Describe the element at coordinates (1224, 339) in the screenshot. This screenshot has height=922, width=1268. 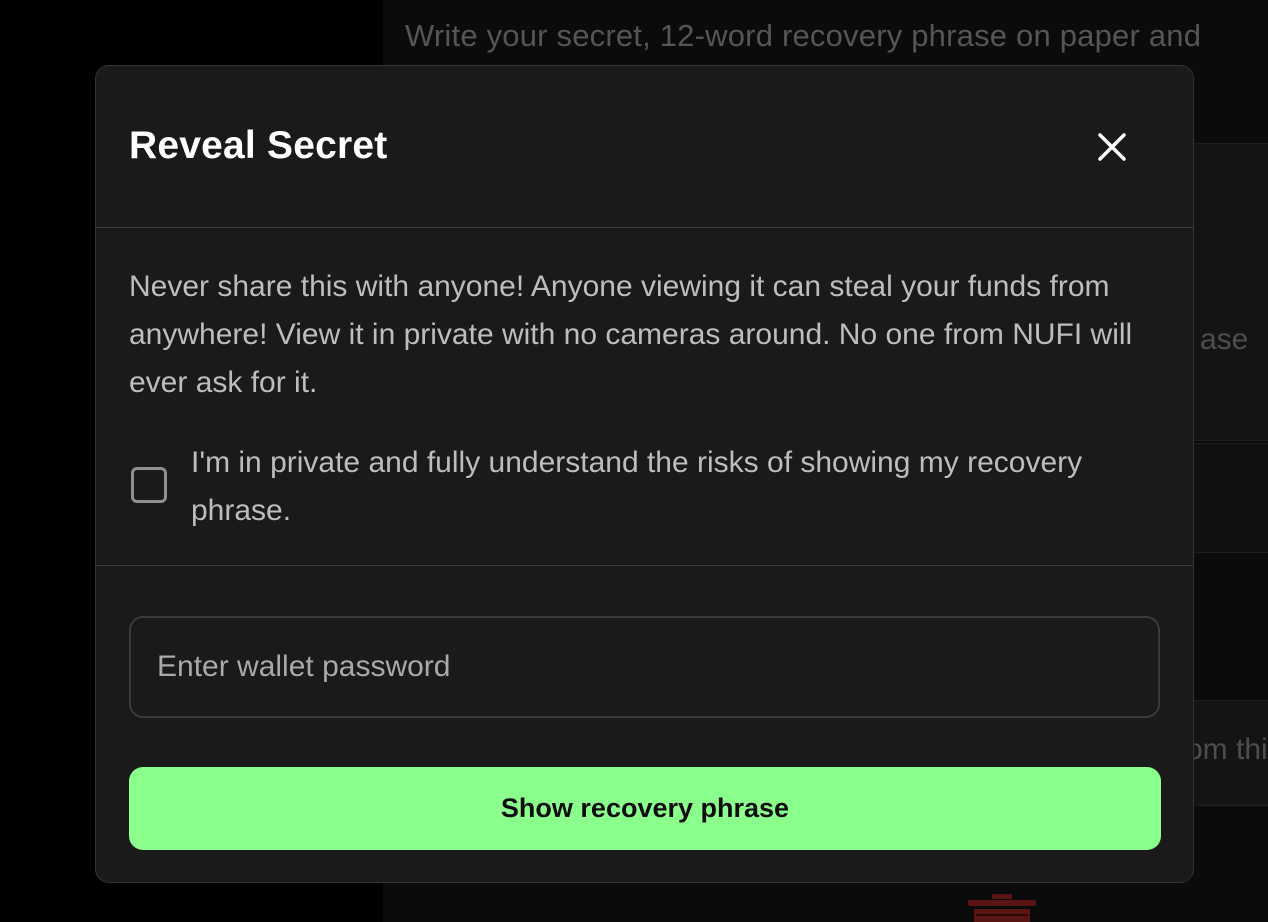
I see `background-text-fragment: ase` at that location.